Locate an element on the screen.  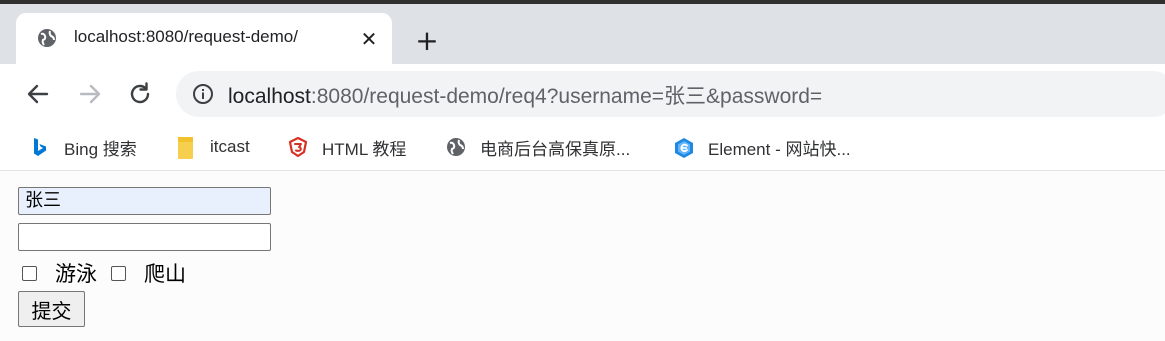
back-button is located at coordinates (38, 94).